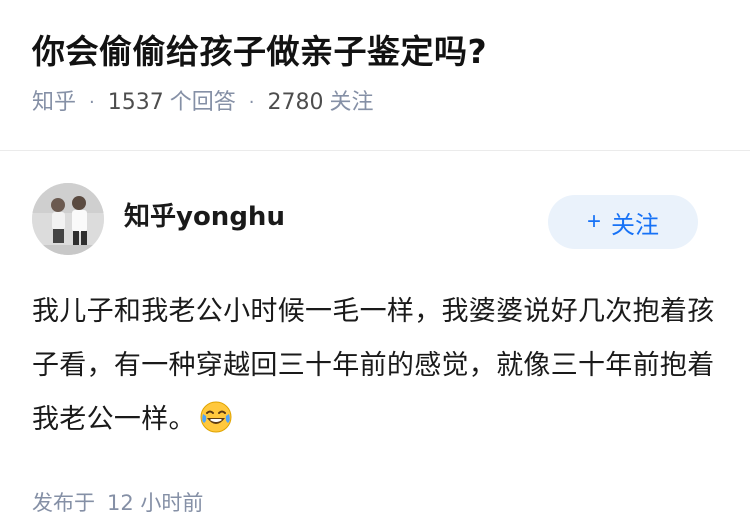  What do you see at coordinates (375, 52) in the screenshot?
I see `question-title: 你会偷偷给孩子做亲子鉴定吗?` at bounding box center [375, 52].